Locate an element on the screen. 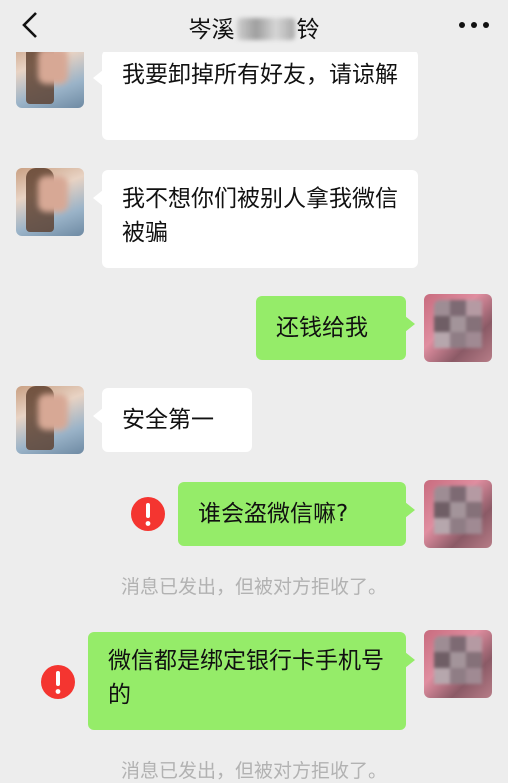  message-bubble-outgoing: 还钱给我 is located at coordinates (335, 328).